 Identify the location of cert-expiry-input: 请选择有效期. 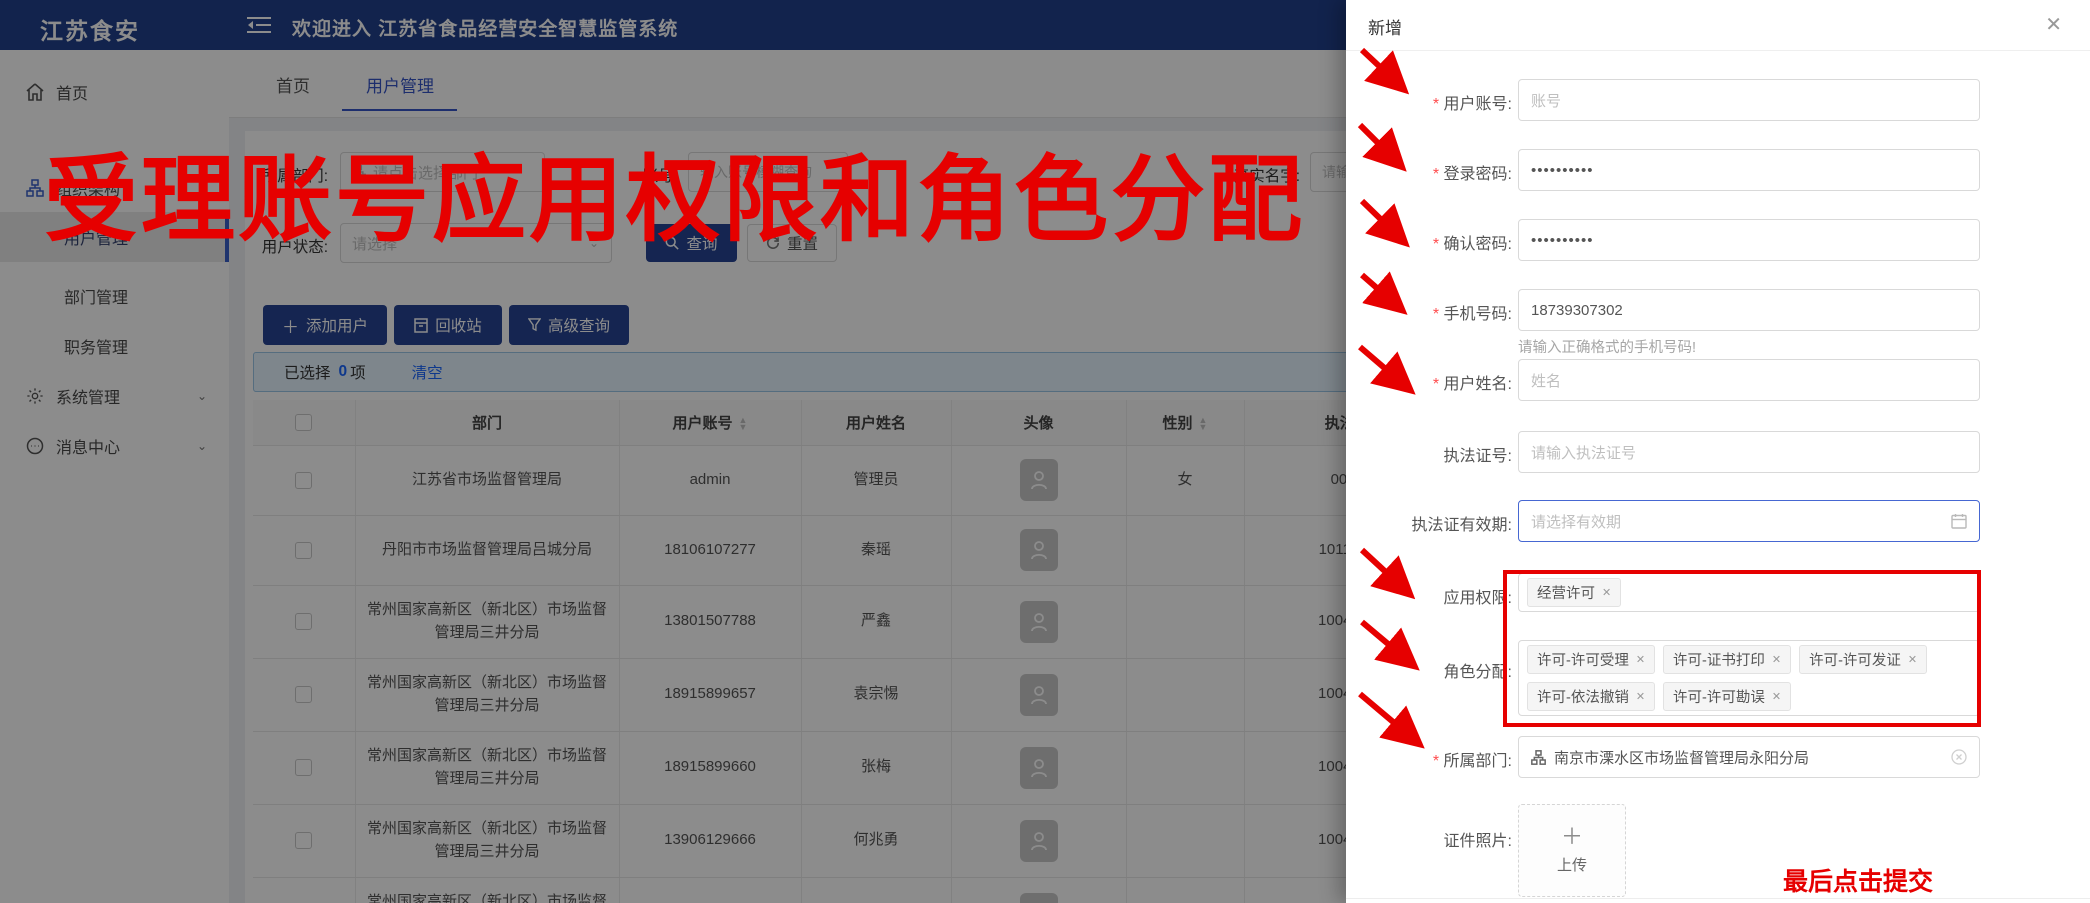
(1749, 521).